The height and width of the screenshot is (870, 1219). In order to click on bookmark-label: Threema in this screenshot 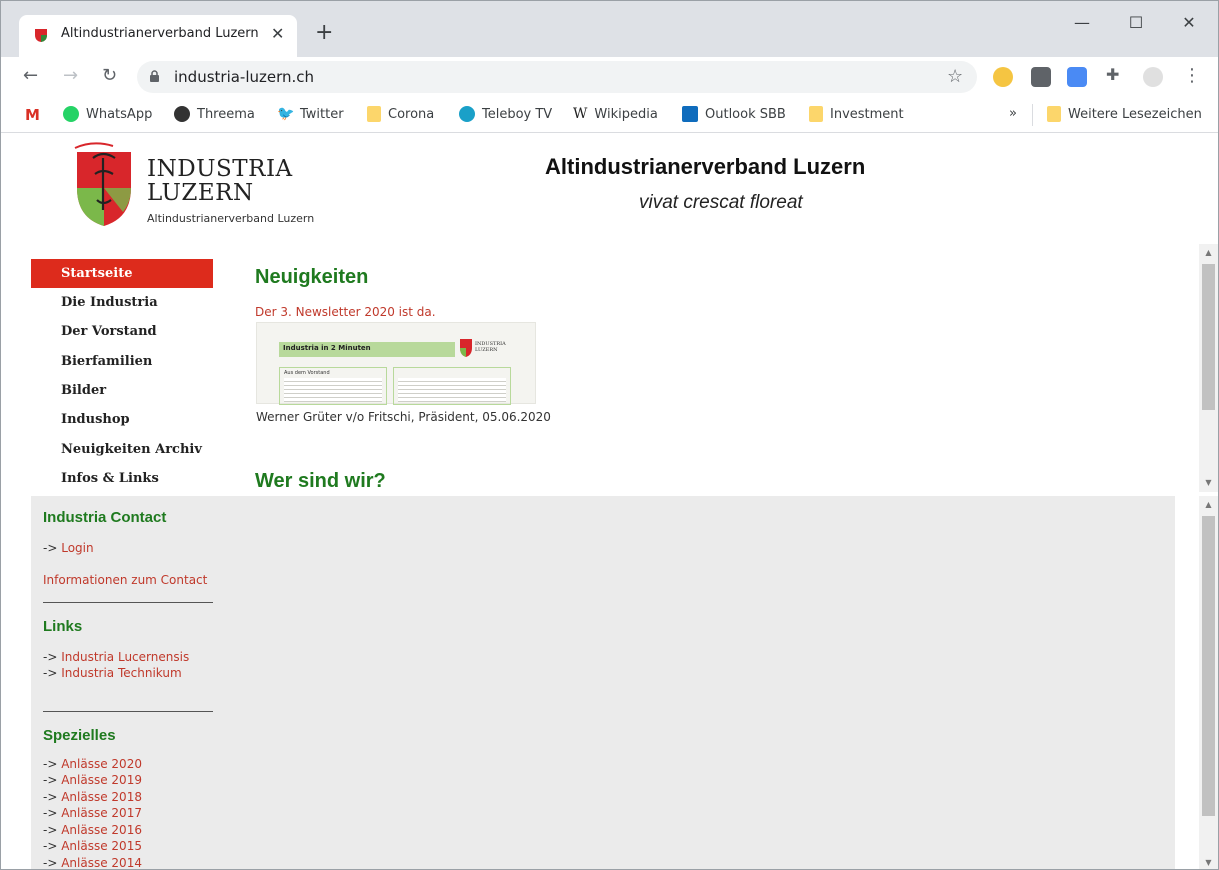, I will do `click(226, 114)`.